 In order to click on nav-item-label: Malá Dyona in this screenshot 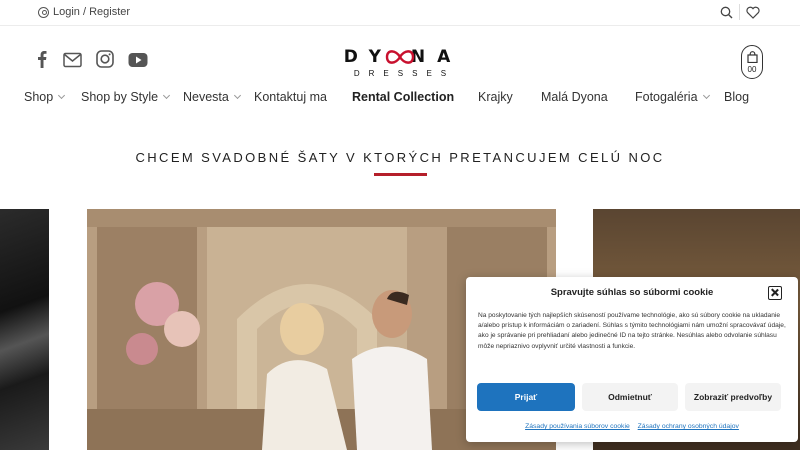, I will do `click(574, 97)`.